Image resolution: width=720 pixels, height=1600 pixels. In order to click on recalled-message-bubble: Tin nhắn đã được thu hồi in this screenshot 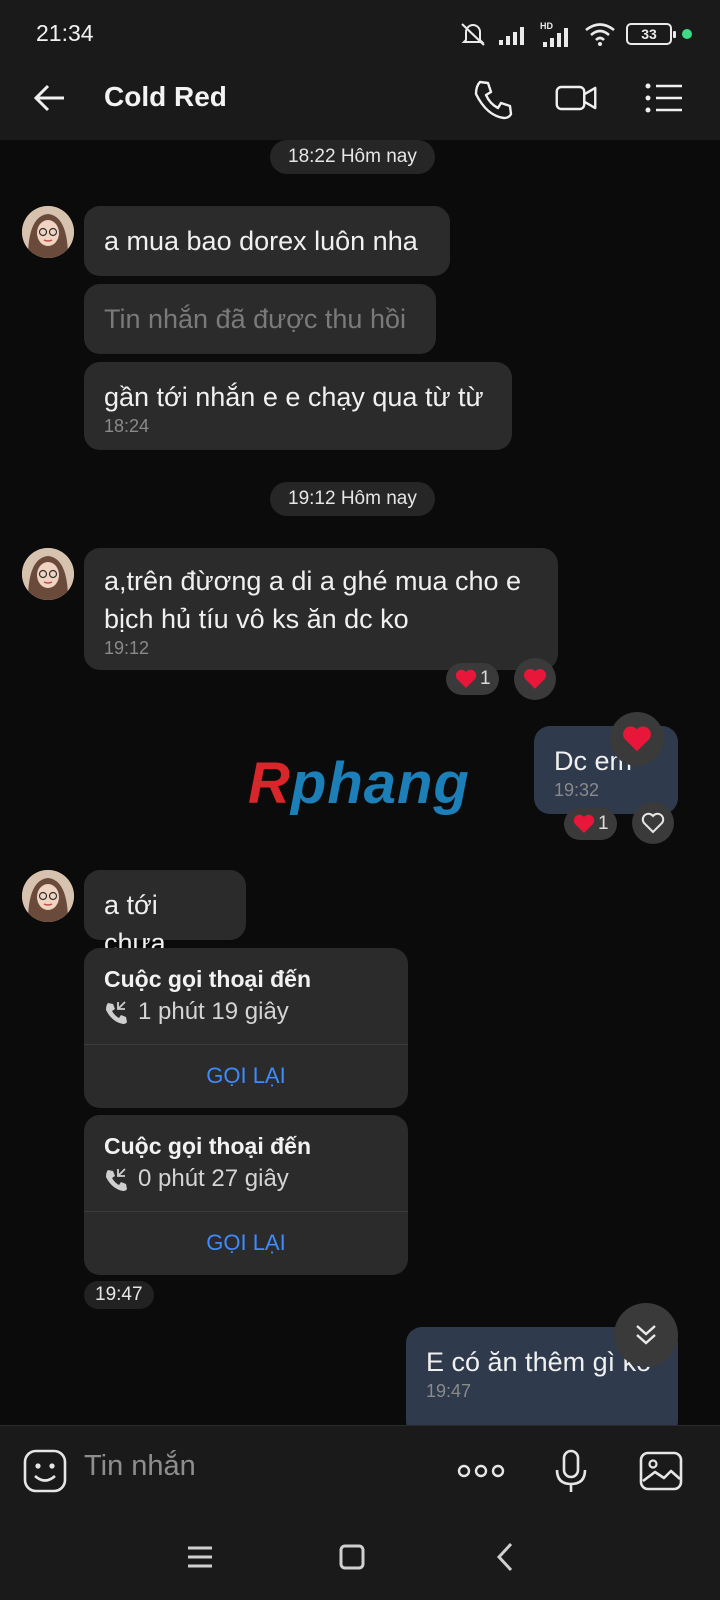, I will do `click(260, 319)`.